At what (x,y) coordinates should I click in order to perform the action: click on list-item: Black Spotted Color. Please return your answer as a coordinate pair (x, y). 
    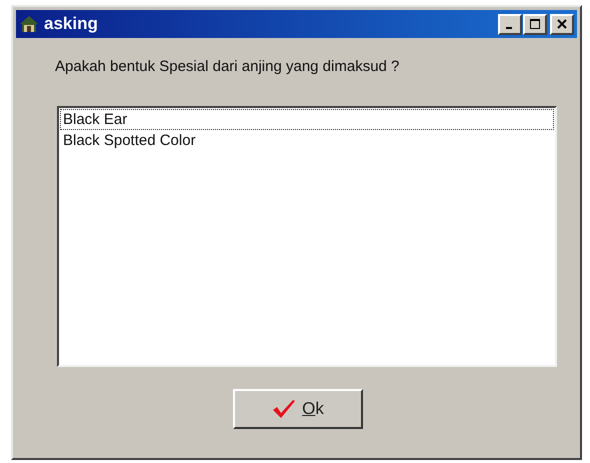
    Looking at the image, I should click on (307, 140).